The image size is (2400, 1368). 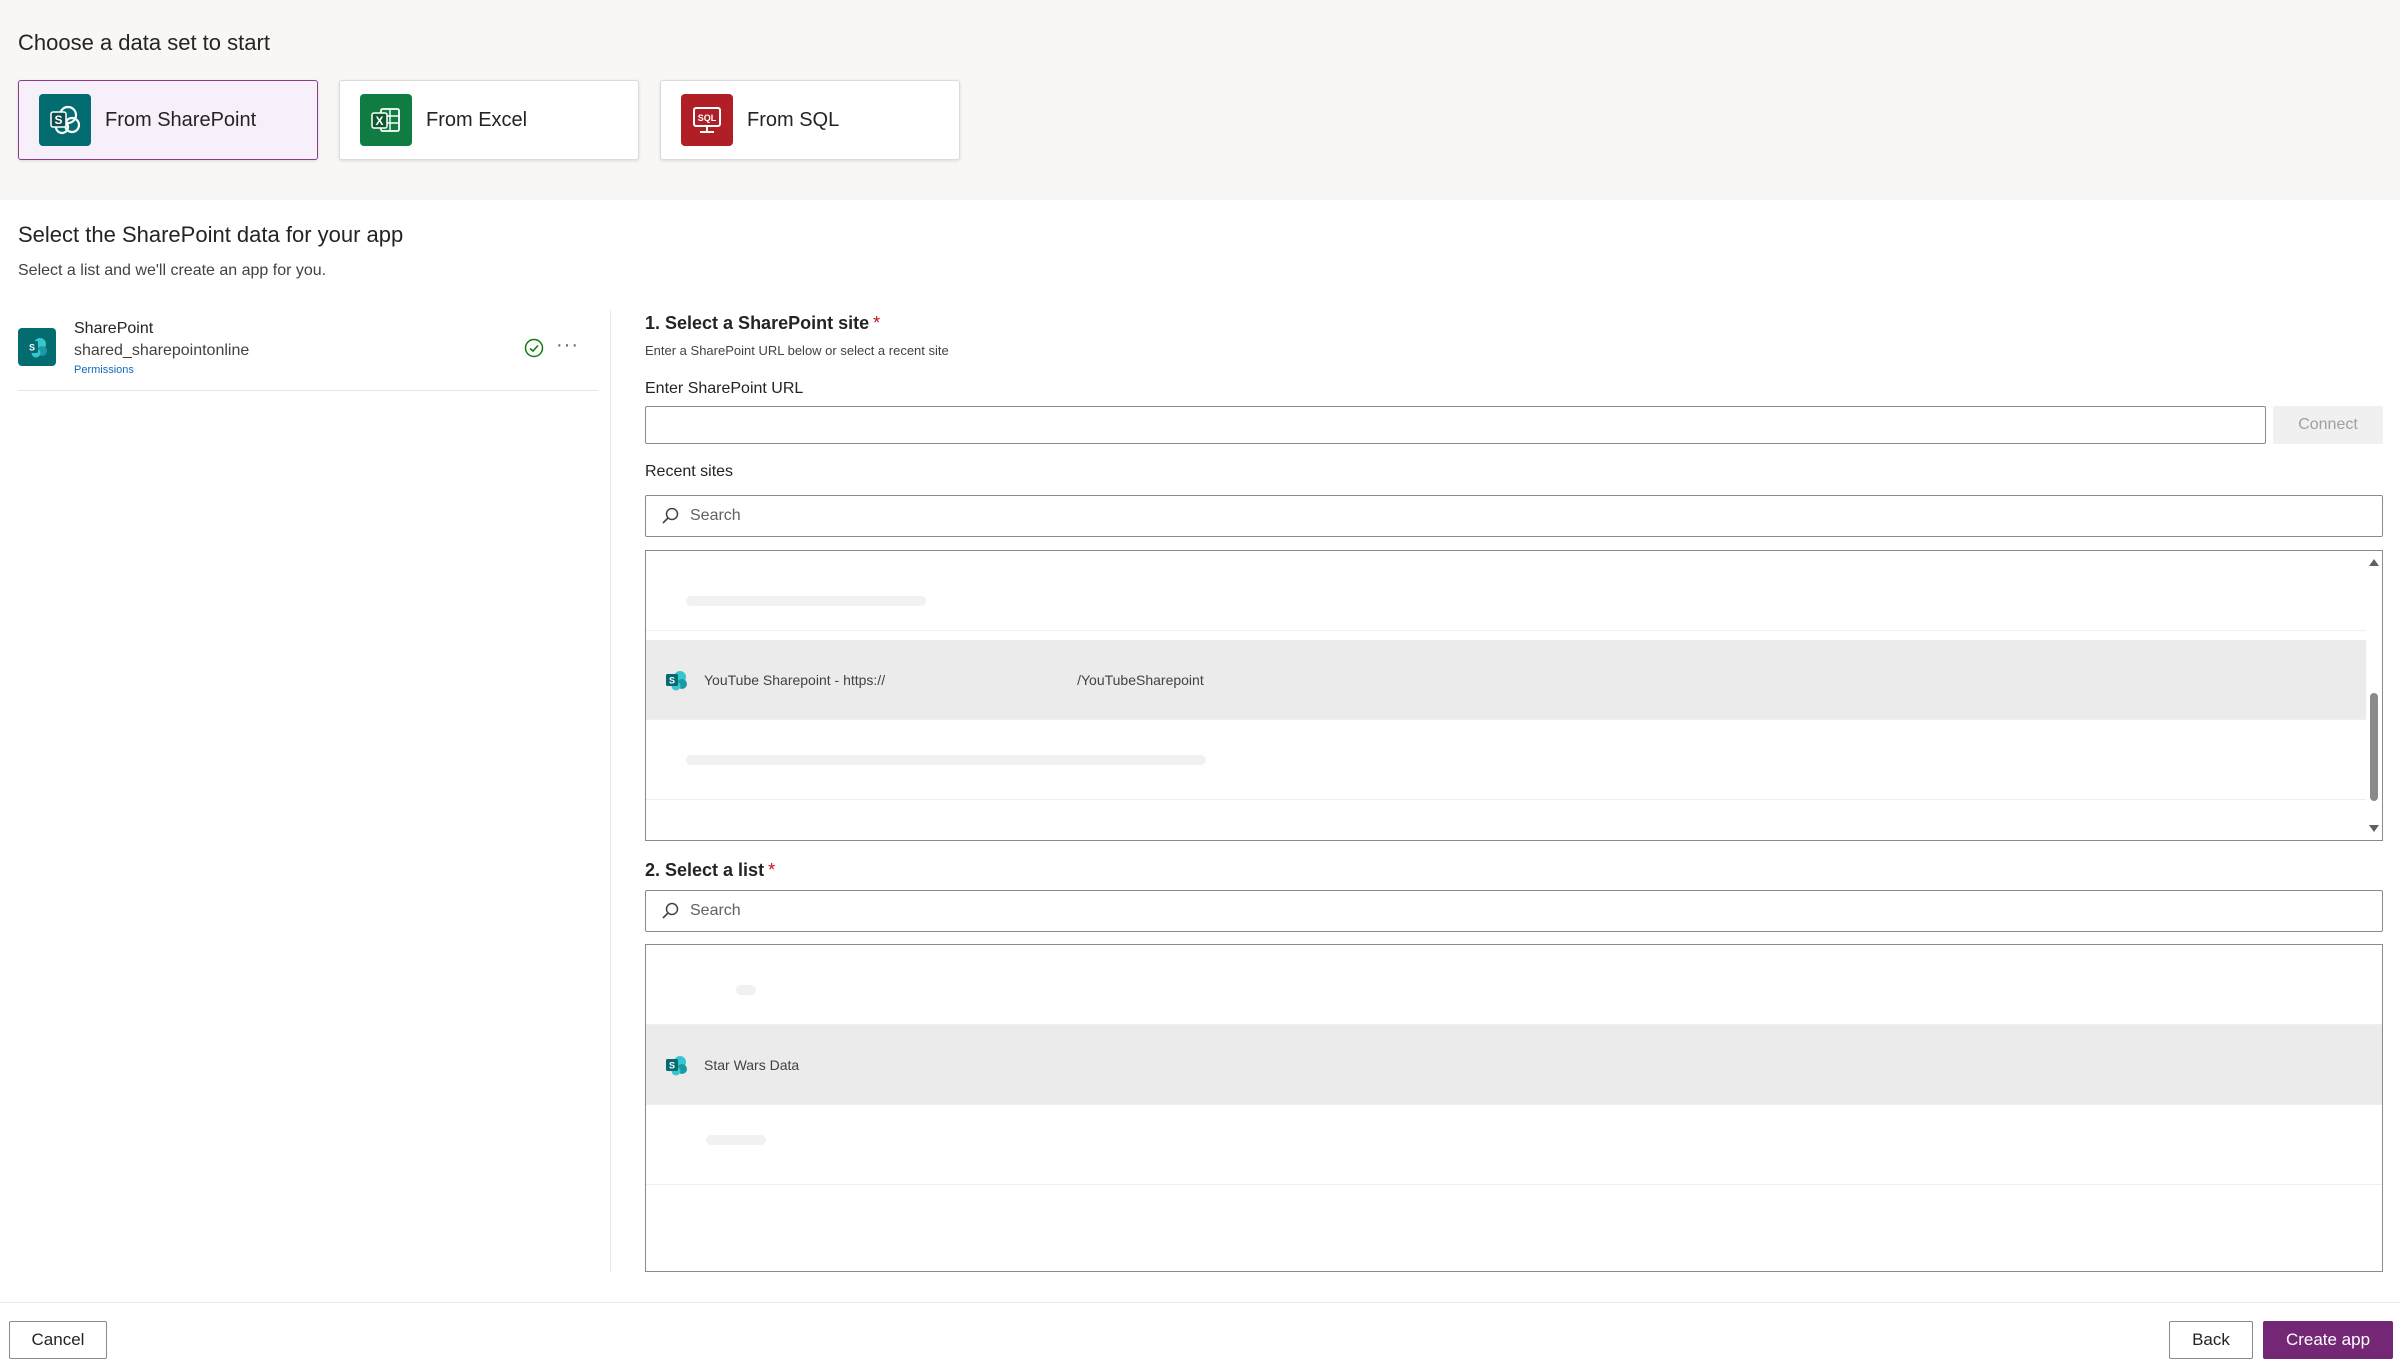 What do you see at coordinates (104, 370) in the screenshot?
I see `permissions-link: Permissions` at bounding box center [104, 370].